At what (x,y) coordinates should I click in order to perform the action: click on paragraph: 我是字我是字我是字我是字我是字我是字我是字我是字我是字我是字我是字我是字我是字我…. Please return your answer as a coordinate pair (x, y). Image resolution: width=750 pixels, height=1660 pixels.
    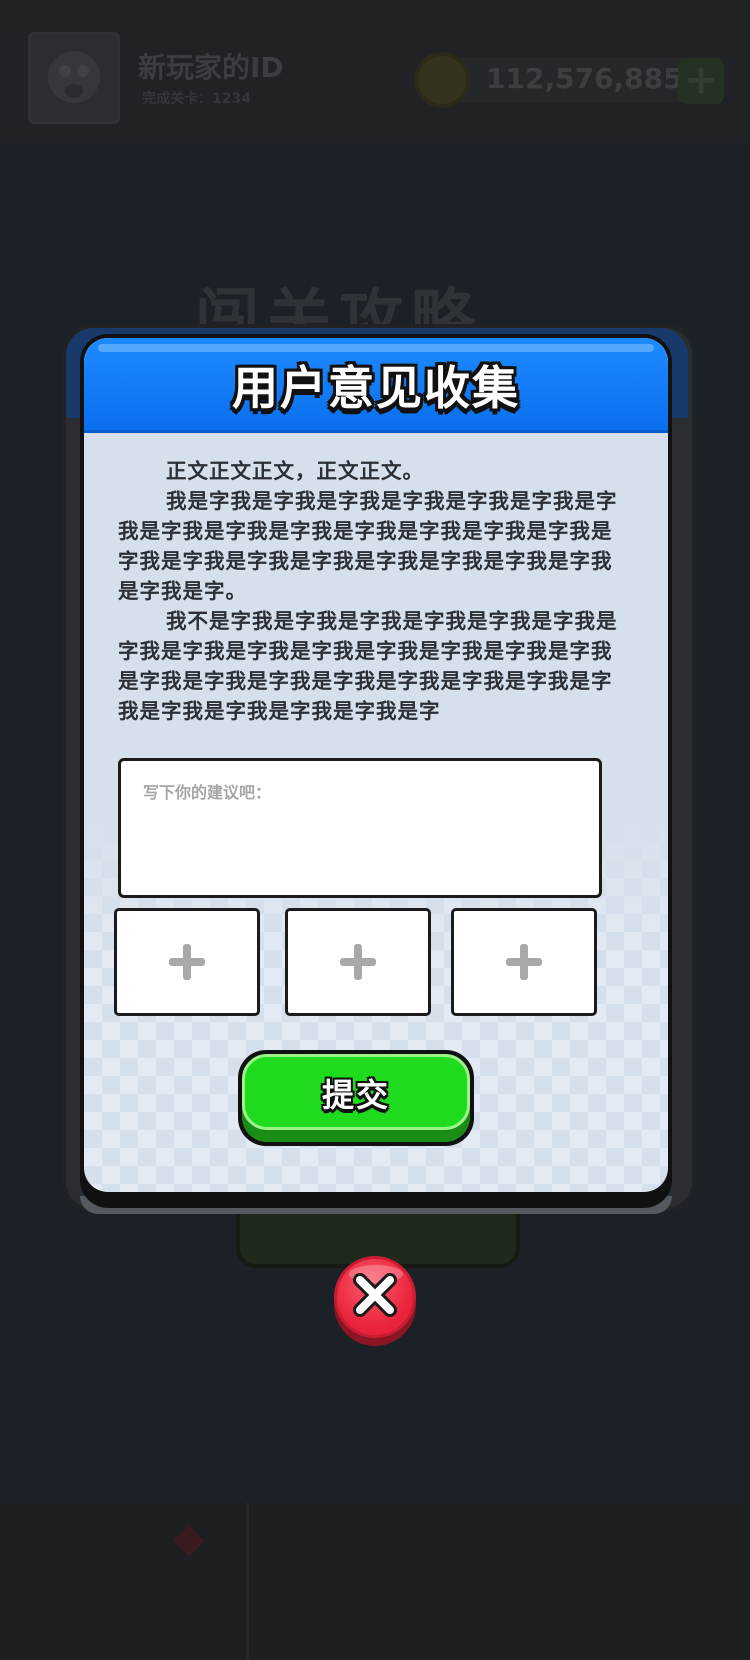
    Looking at the image, I should click on (368, 546).